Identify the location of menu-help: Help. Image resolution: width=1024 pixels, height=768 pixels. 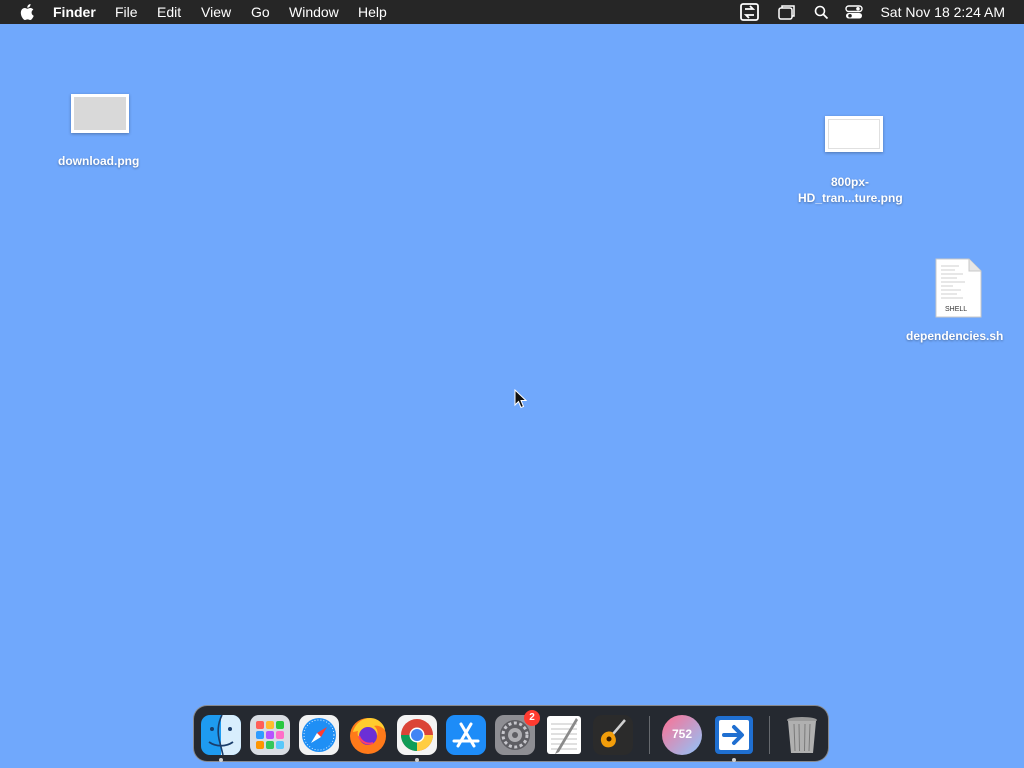
(372, 12).